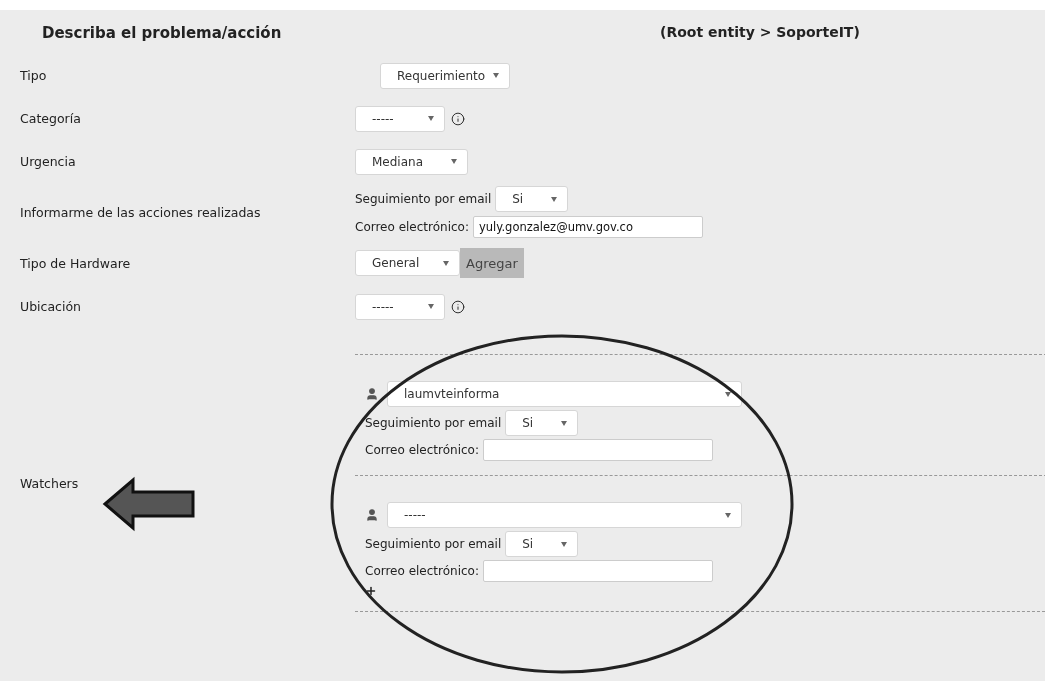  What do you see at coordinates (34, 75) in the screenshot?
I see `field-label: Tipo` at bounding box center [34, 75].